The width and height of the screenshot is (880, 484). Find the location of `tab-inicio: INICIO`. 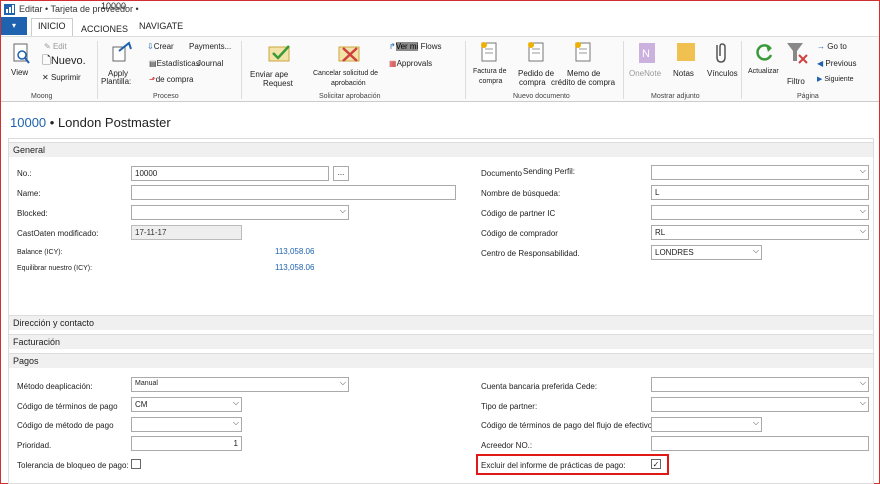

tab-inicio: INICIO is located at coordinates (52, 27).